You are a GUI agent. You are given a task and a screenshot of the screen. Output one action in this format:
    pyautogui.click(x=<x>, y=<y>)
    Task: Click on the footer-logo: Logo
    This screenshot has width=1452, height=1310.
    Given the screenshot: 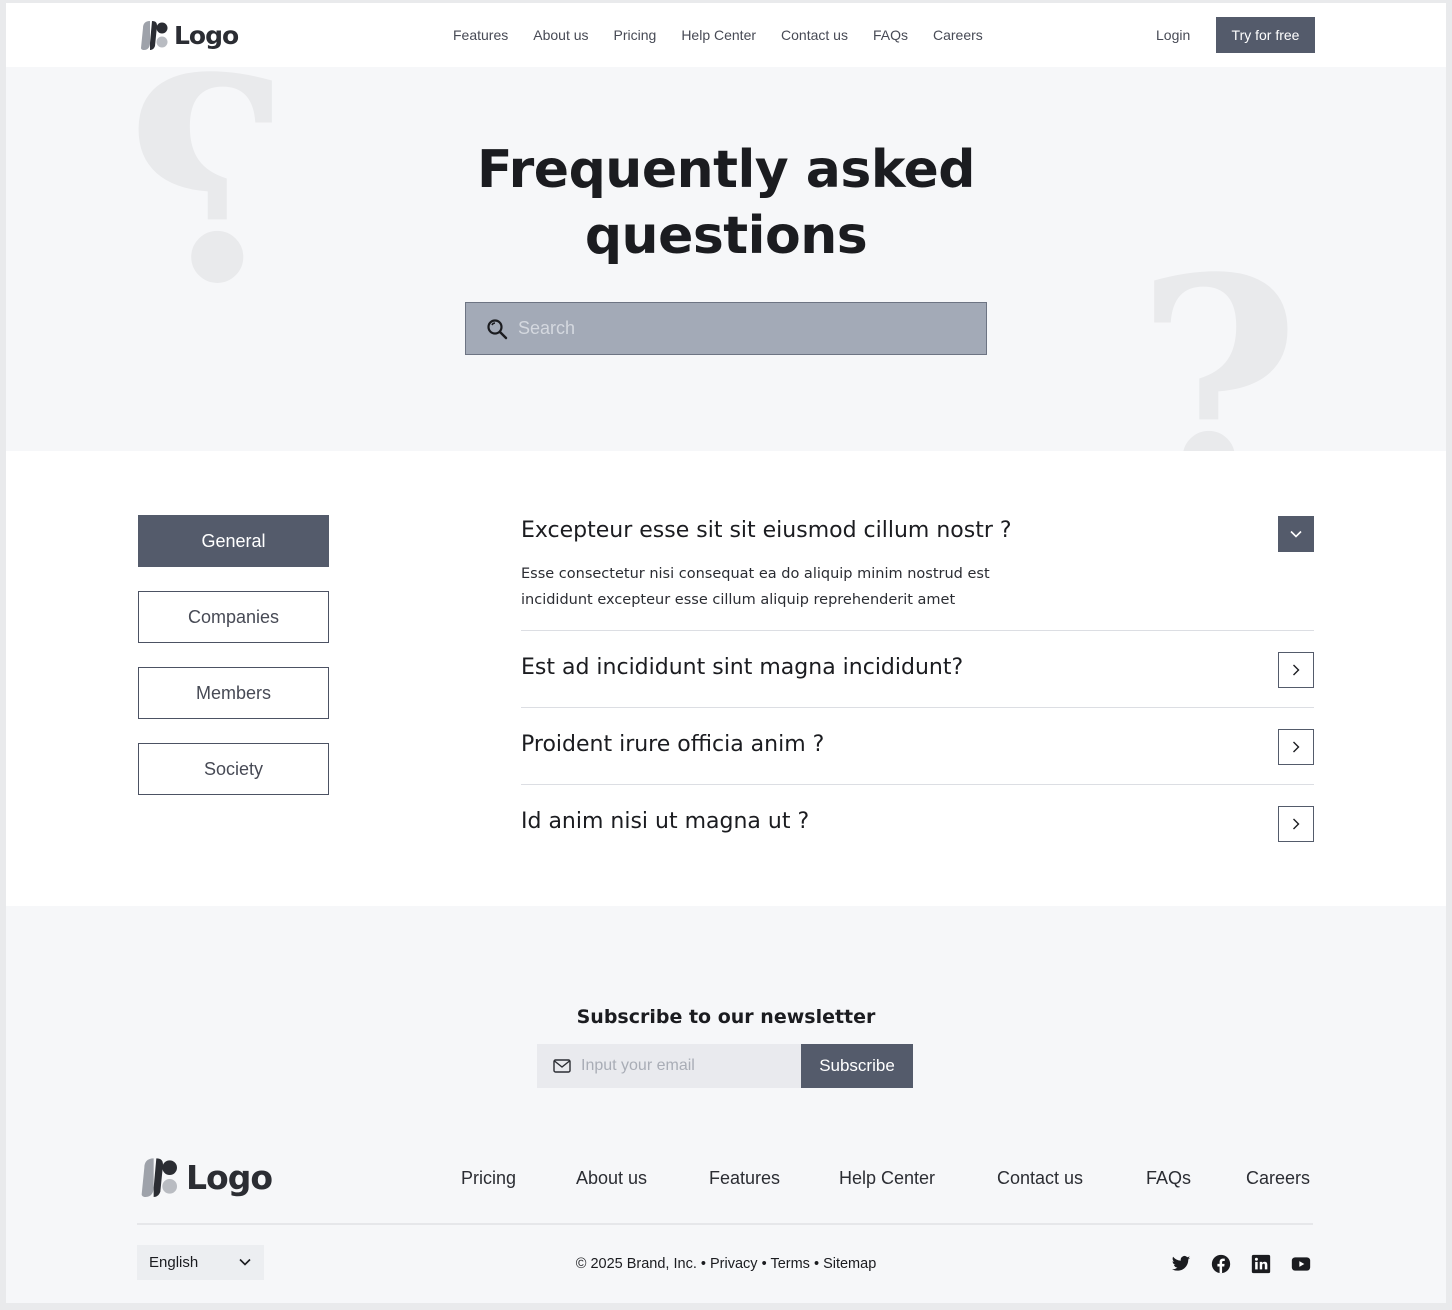 What is the action you would take?
    pyautogui.click(x=206, y=1177)
    